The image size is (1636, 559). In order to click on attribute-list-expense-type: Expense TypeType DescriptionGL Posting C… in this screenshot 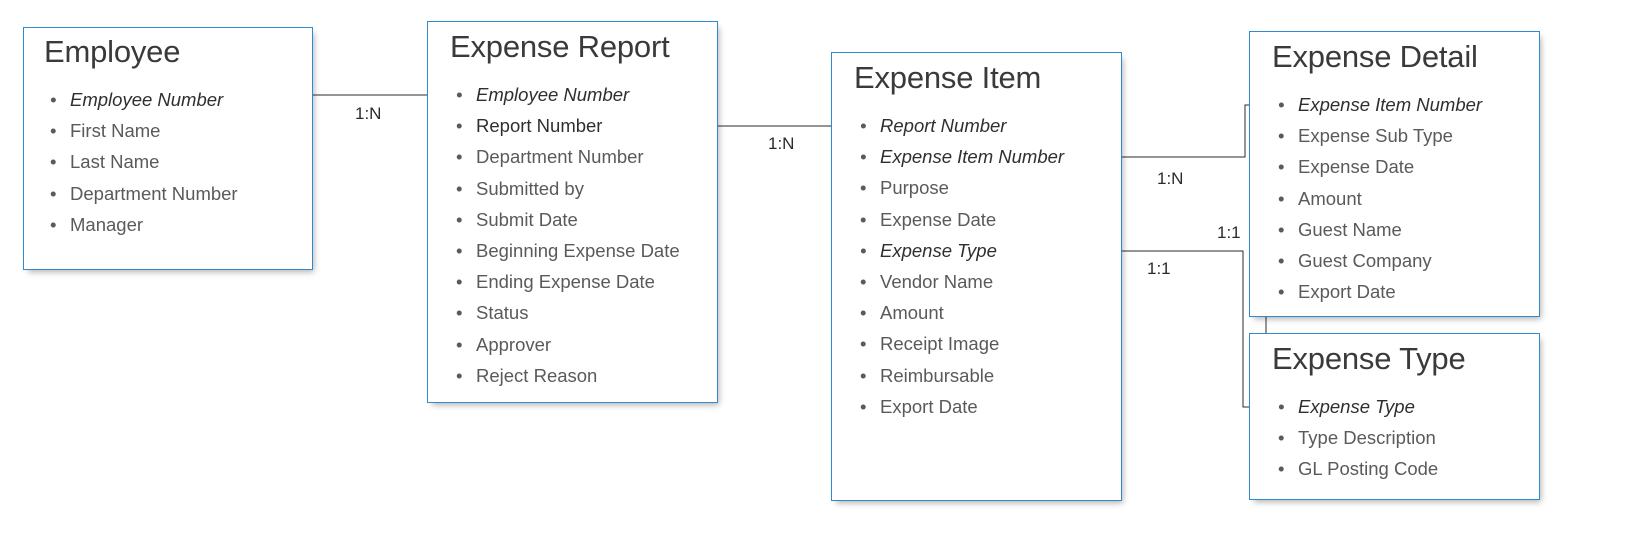, I will do `click(1357, 438)`.